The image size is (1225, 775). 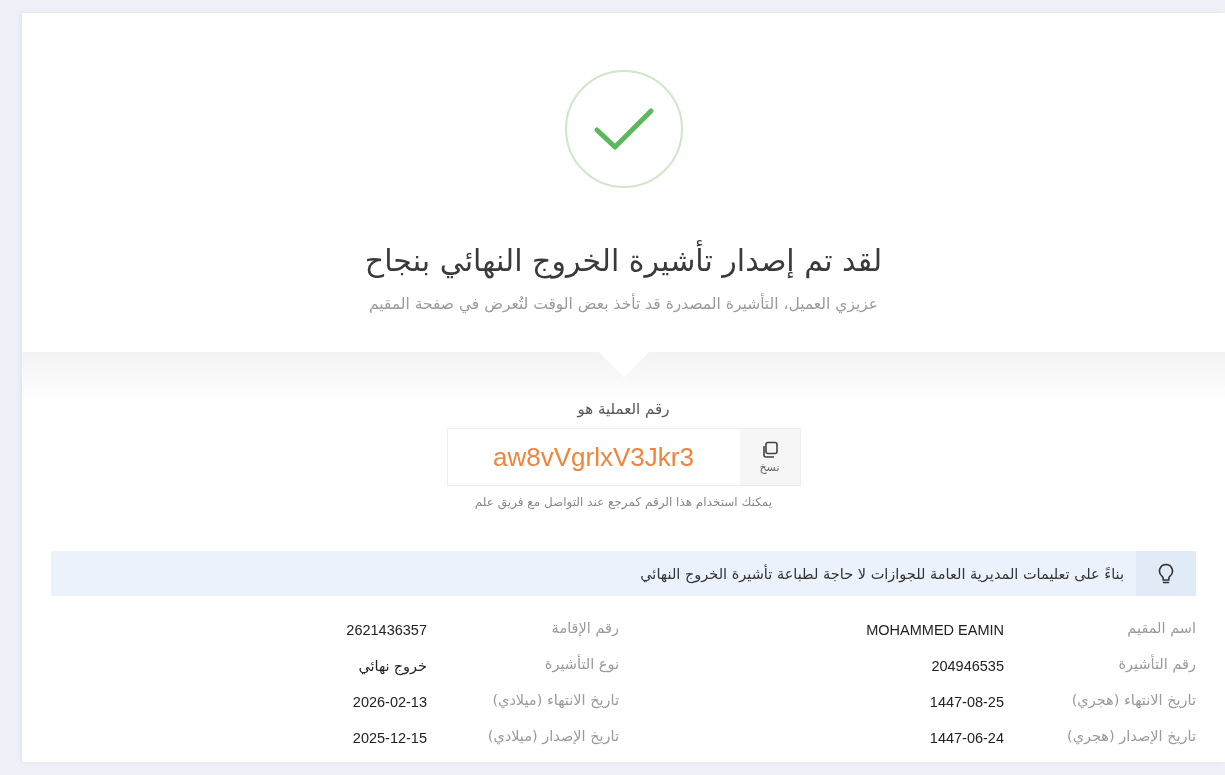 What do you see at coordinates (386, 630) in the screenshot?
I see `detail-value: 2621436357` at bounding box center [386, 630].